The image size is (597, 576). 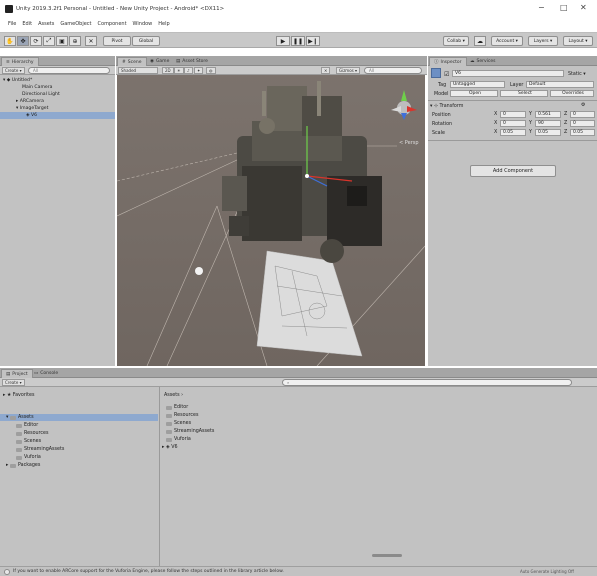 What do you see at coordinates (393, 70) in the screenshot?
I see `scene-search-input: All` at bounding box center [393, 70].